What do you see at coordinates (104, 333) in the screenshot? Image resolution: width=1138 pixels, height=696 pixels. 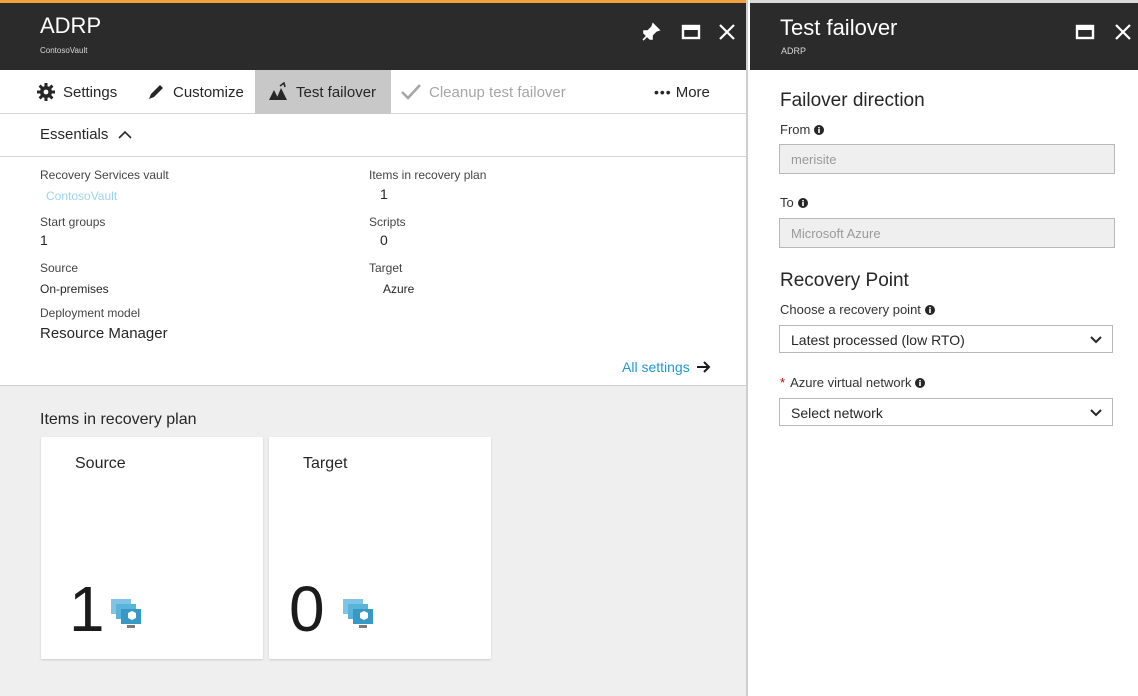 I see `deployment-value: Resource Manager` at bounding box center [104, 333].